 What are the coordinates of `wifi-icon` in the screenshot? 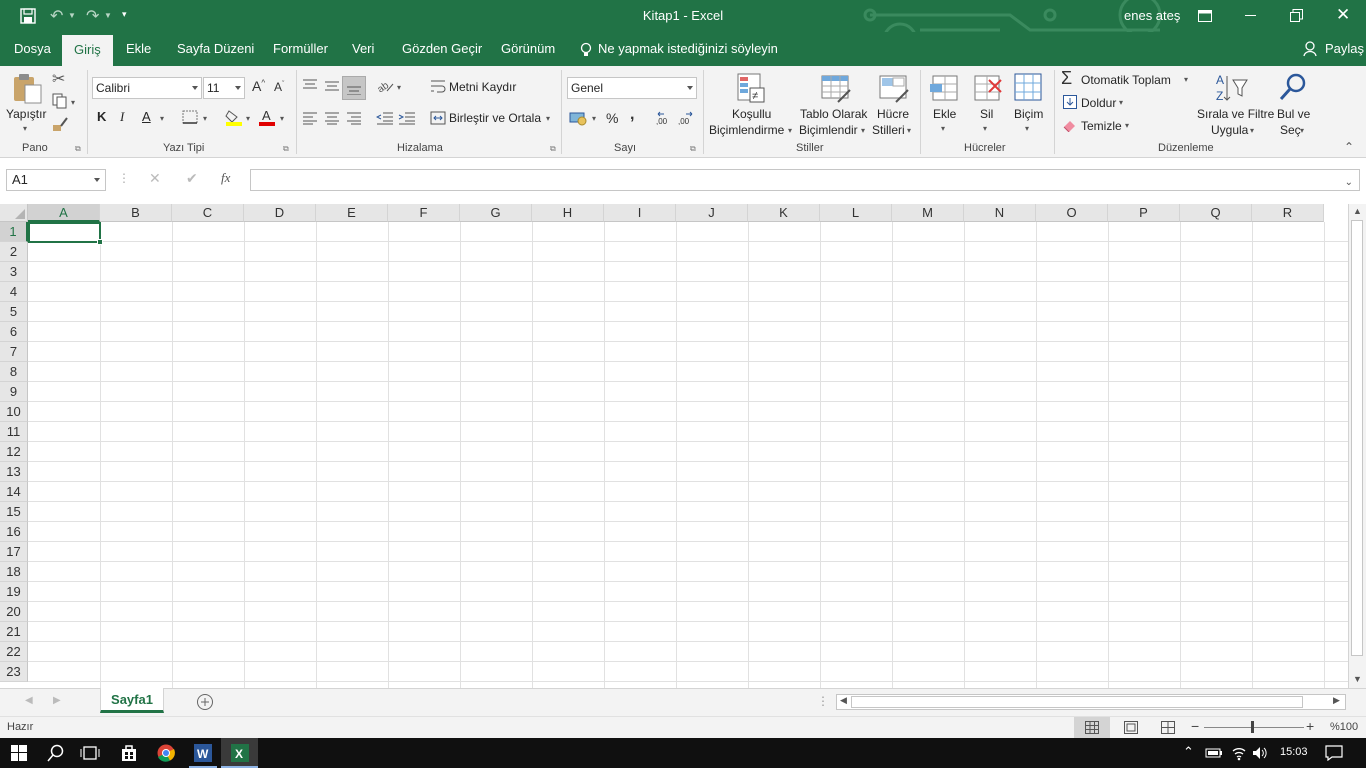 It's located at (1239, 753).